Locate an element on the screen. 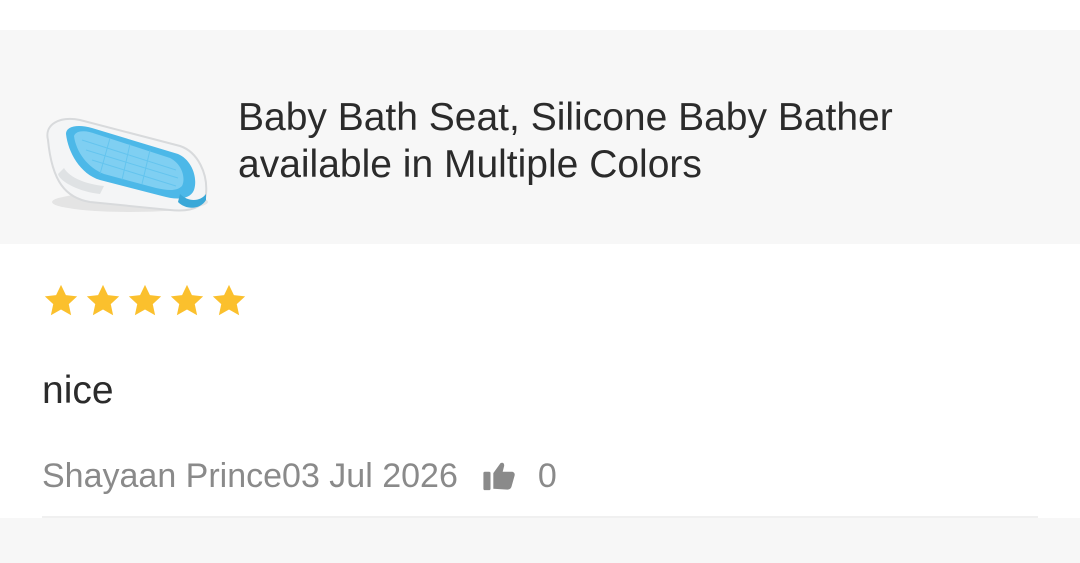 This screenshot has width=1080, height=563. review-date: 03 Jul 2026 is located at coordinates (370, 476).